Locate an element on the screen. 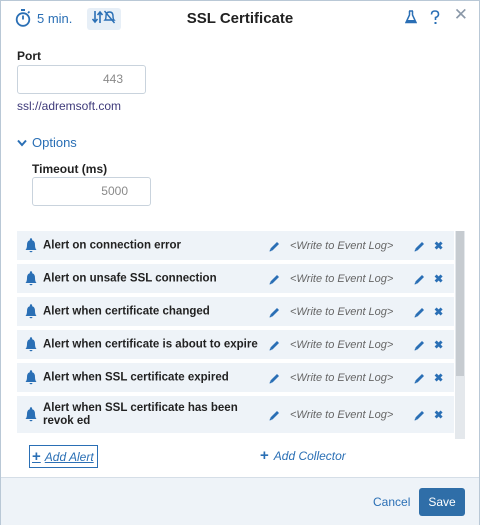 This screenshot has width=480, height=525. port-label: Port is located at coordinates (29, 56).